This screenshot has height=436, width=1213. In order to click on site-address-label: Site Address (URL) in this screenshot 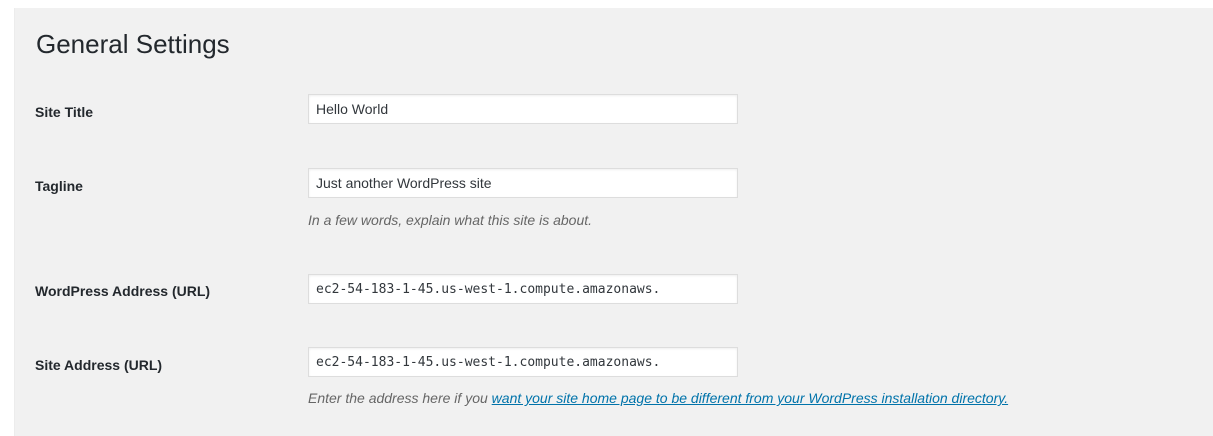, I will do `click(99, 365)`.